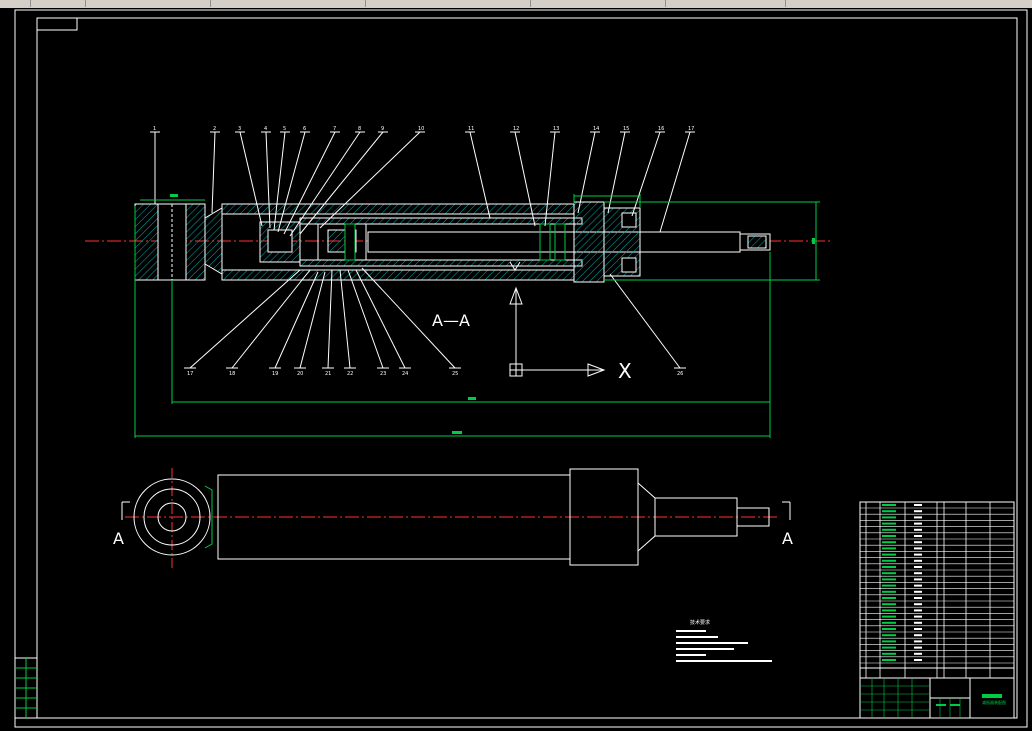 This screenshot has height=731, width=1032. What do you see at coordinates (382, 129) in the screenshot?
I see `balloon-number: 9` at bounding box center [382, 129].